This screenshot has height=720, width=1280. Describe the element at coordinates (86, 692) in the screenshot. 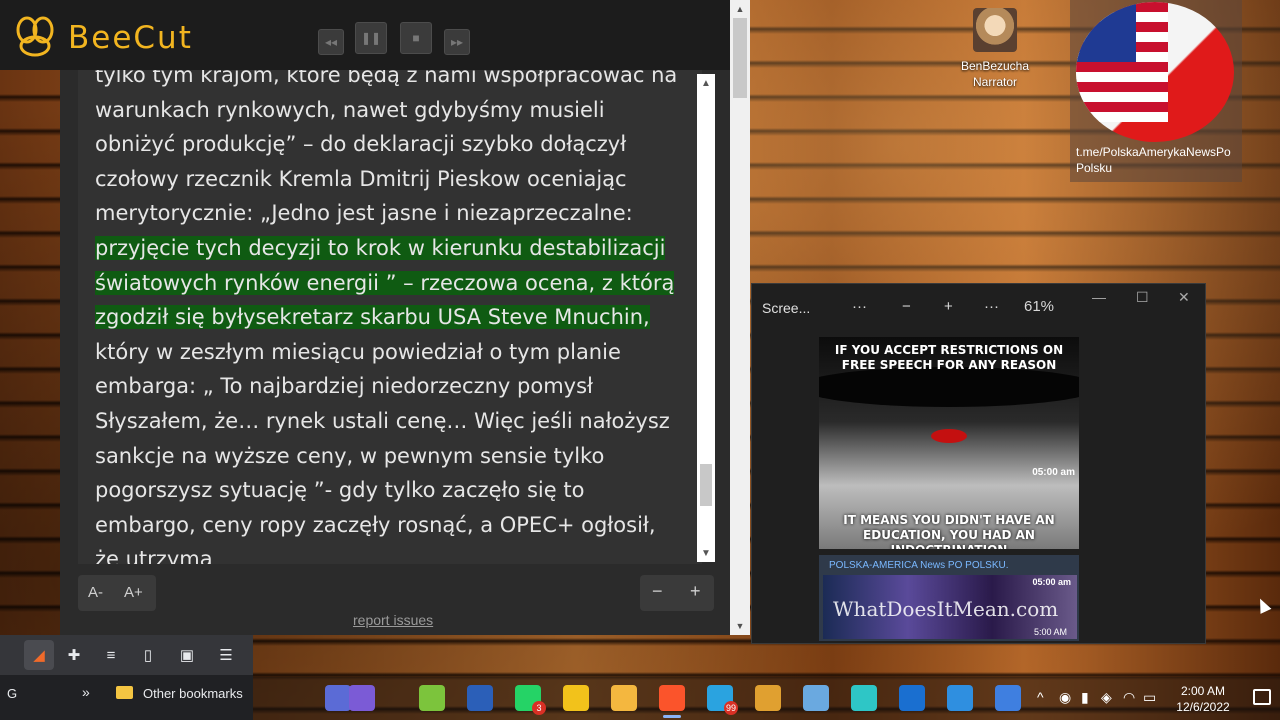

I see `bookmarks-overflow-chevron-icon: »` at that location.